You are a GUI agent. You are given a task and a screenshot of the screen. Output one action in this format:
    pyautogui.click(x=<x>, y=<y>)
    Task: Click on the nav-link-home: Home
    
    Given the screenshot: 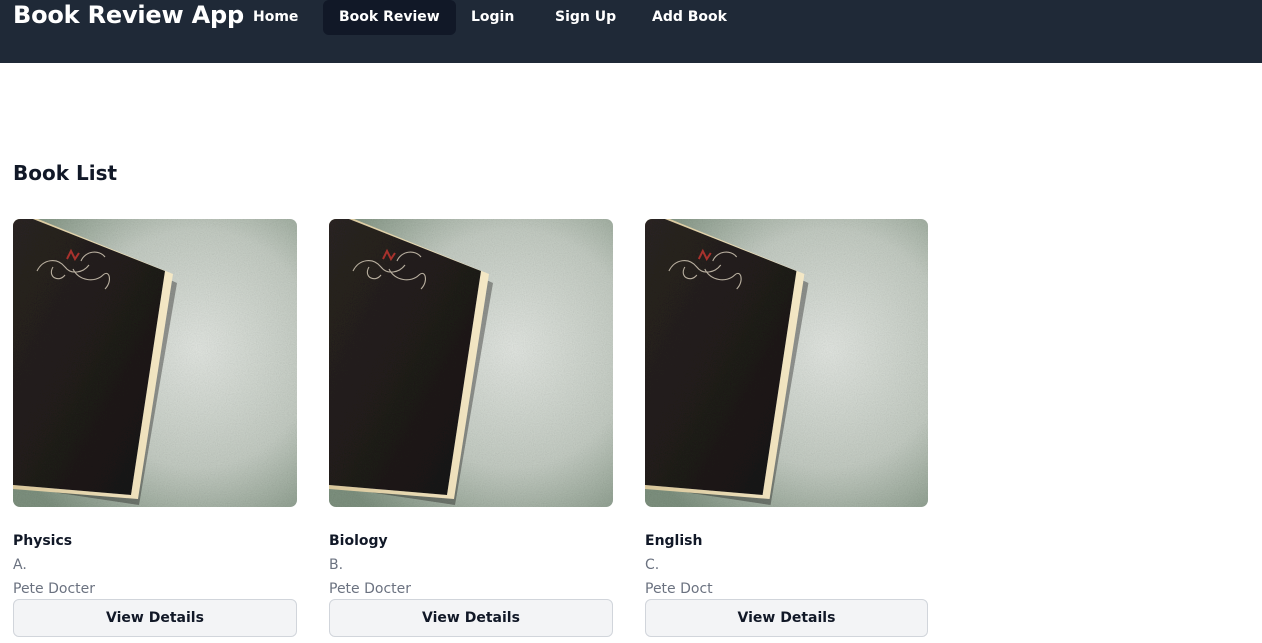 What is the action you would take?
    pyautogui.click(x=275, y=17)
    